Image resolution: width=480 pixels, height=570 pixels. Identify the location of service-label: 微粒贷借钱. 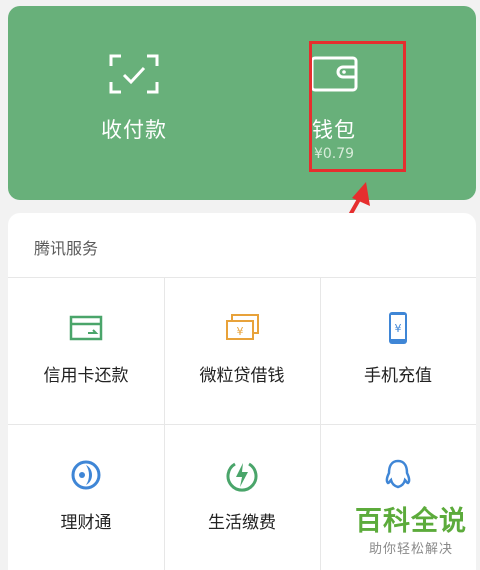
(242, 376).